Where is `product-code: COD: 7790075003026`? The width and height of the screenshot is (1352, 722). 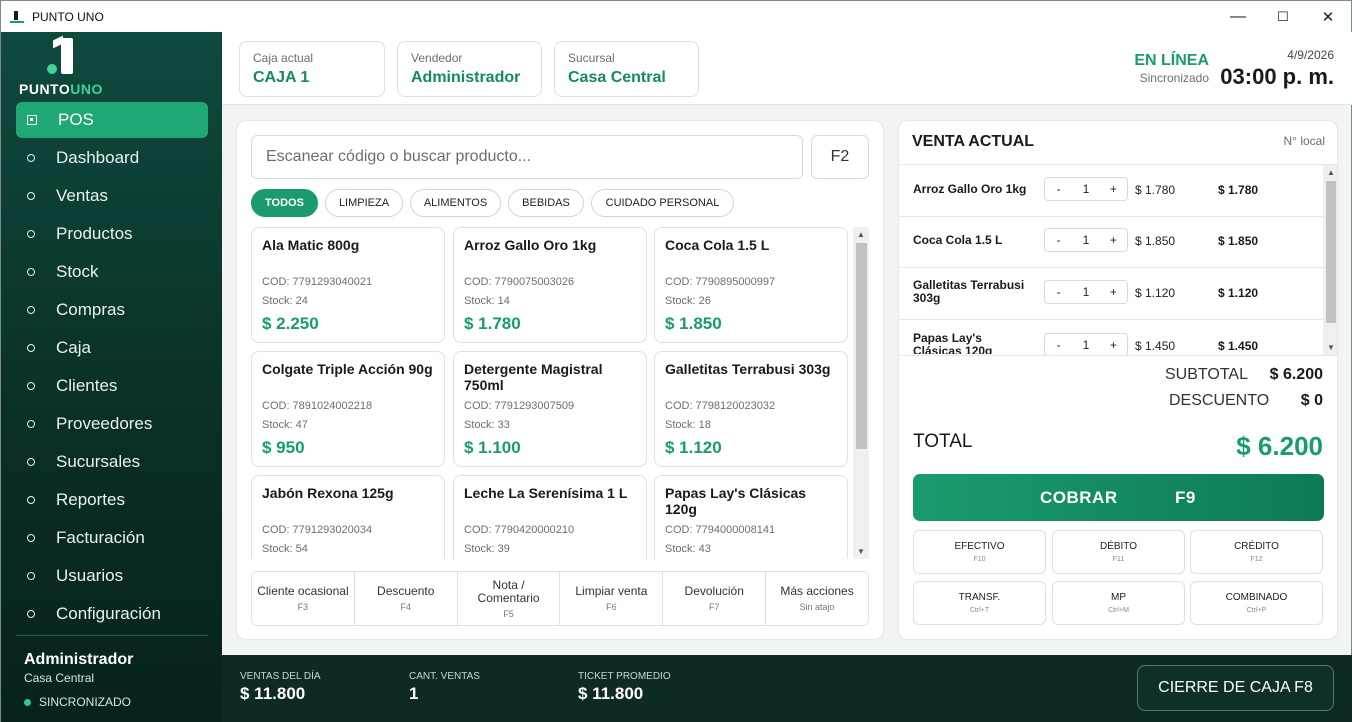 product-code: COD: 7790075003026 is located at coordinates (519, 282).